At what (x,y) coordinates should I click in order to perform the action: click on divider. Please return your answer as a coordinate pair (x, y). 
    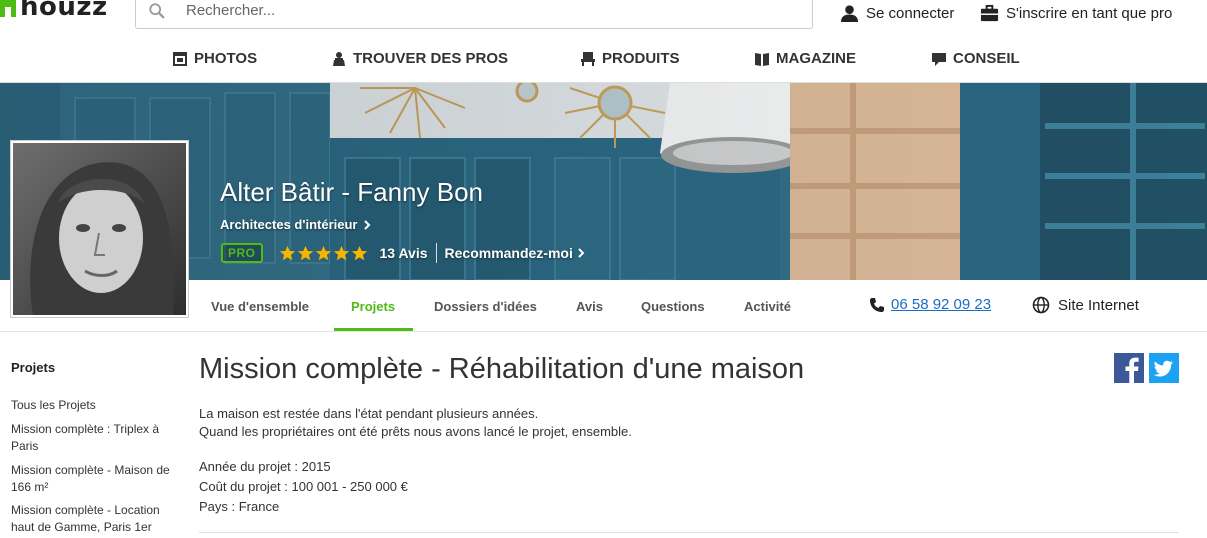
    Looking at the image, I should click on (436, 253).